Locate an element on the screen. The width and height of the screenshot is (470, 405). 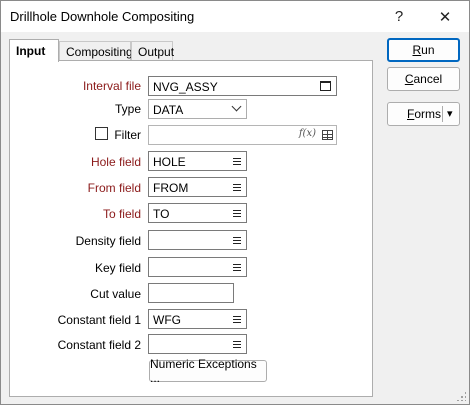
close-button: ✕ is located at coordinates (445, 16).